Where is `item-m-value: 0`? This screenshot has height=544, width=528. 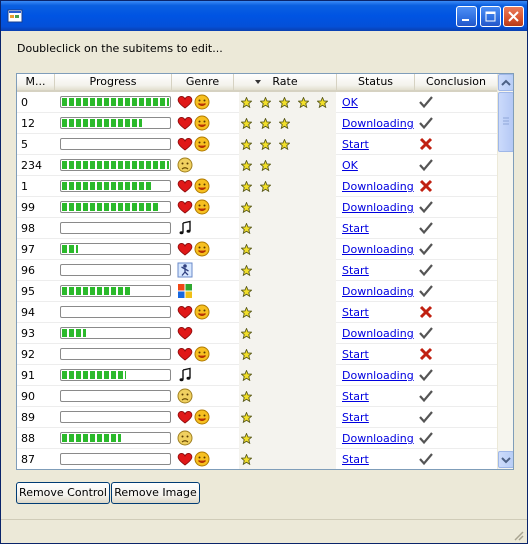 item-m-value: 0 is located at coordinates (38, 102).